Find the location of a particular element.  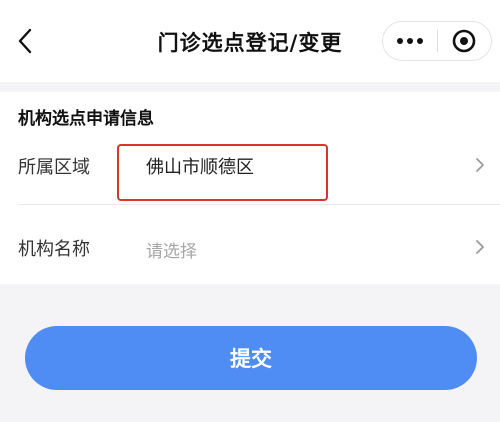

submit-button: 提交 is located at coordinates (251, 358).